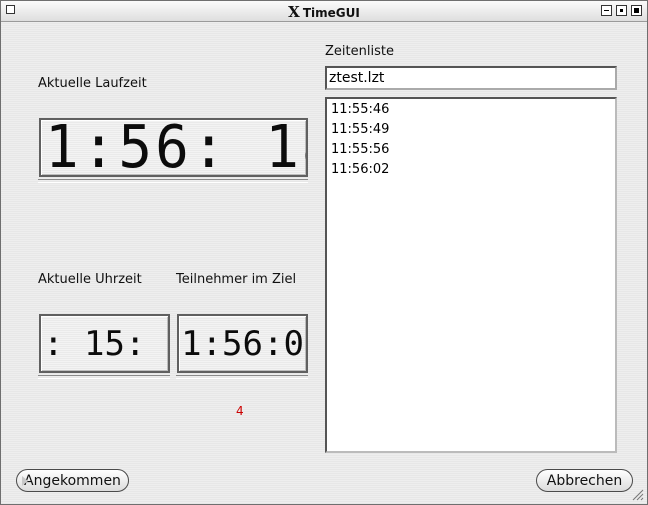 This screenshot has width=648, height=505. I want to click on resize-grip-icon, so click(638, 495).